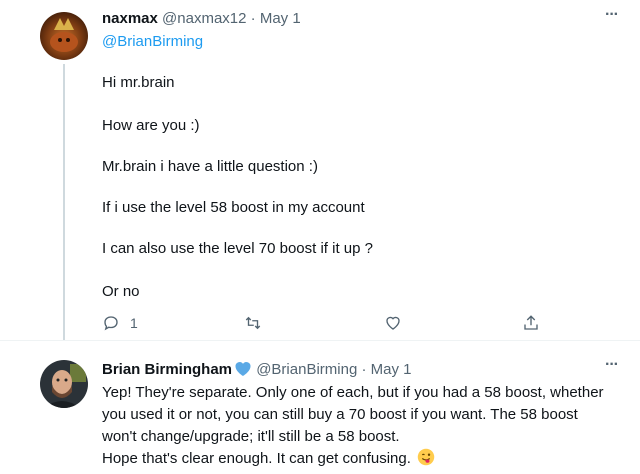 This screenshot has width=640, height=474. Describe the element at coordinates (151, 125) in the screenshot. I see `tweet-text-line: How are you :)` at that location.